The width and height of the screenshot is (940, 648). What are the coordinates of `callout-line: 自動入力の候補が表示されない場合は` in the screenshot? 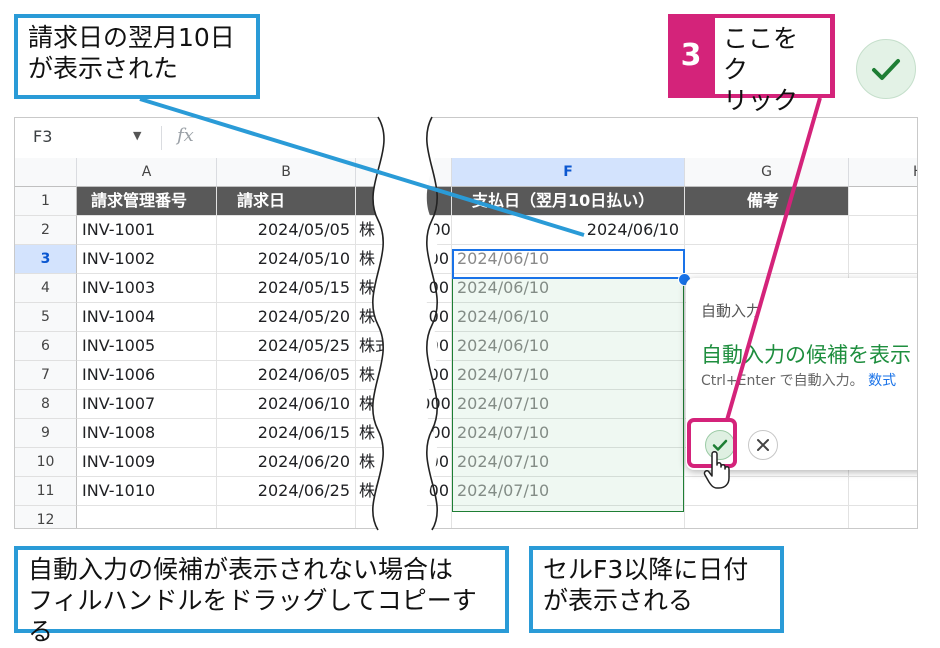 It's located at (241, 569).